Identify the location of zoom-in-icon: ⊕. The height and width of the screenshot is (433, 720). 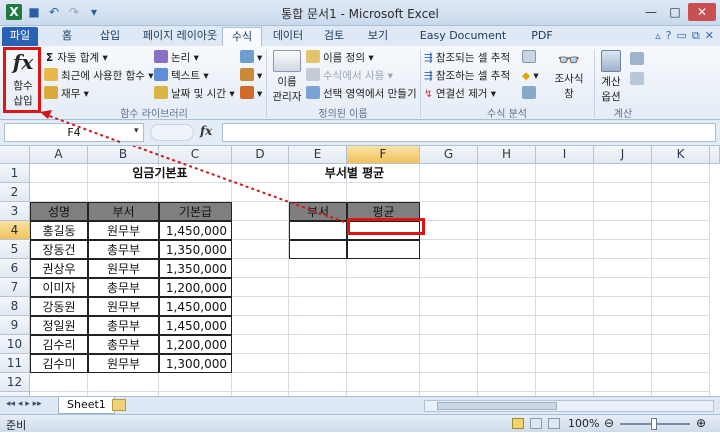
(701, 423).